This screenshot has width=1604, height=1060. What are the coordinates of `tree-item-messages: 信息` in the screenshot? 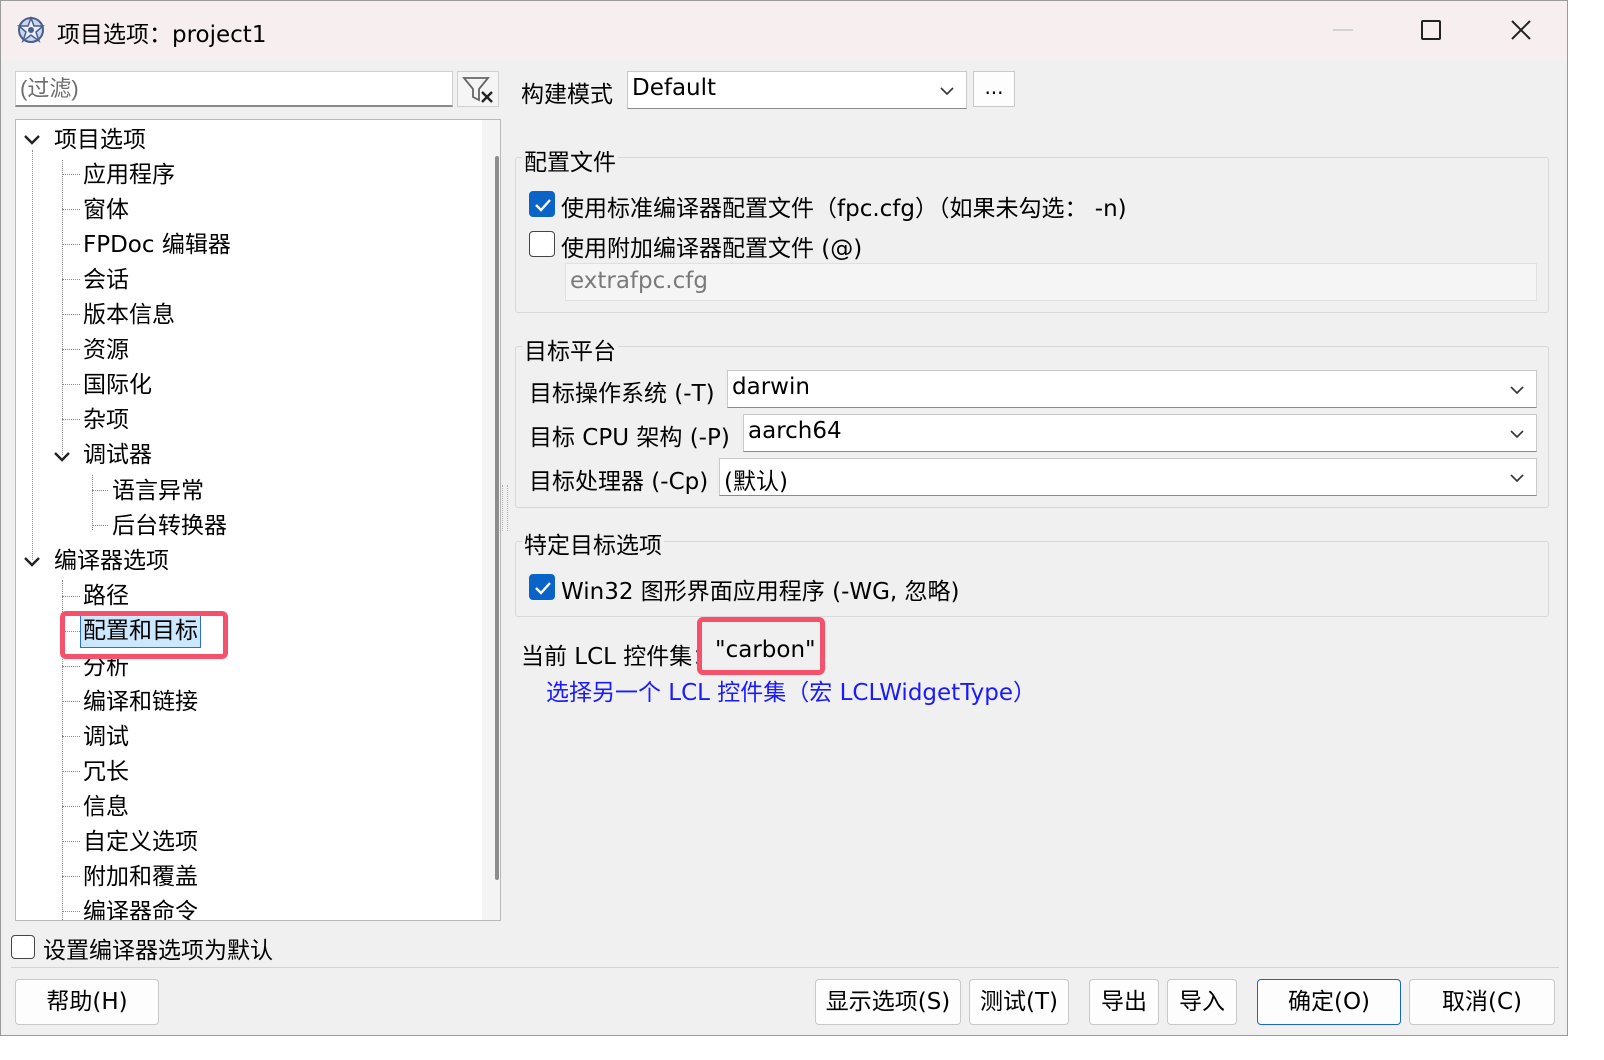 It's located at (106, 807).